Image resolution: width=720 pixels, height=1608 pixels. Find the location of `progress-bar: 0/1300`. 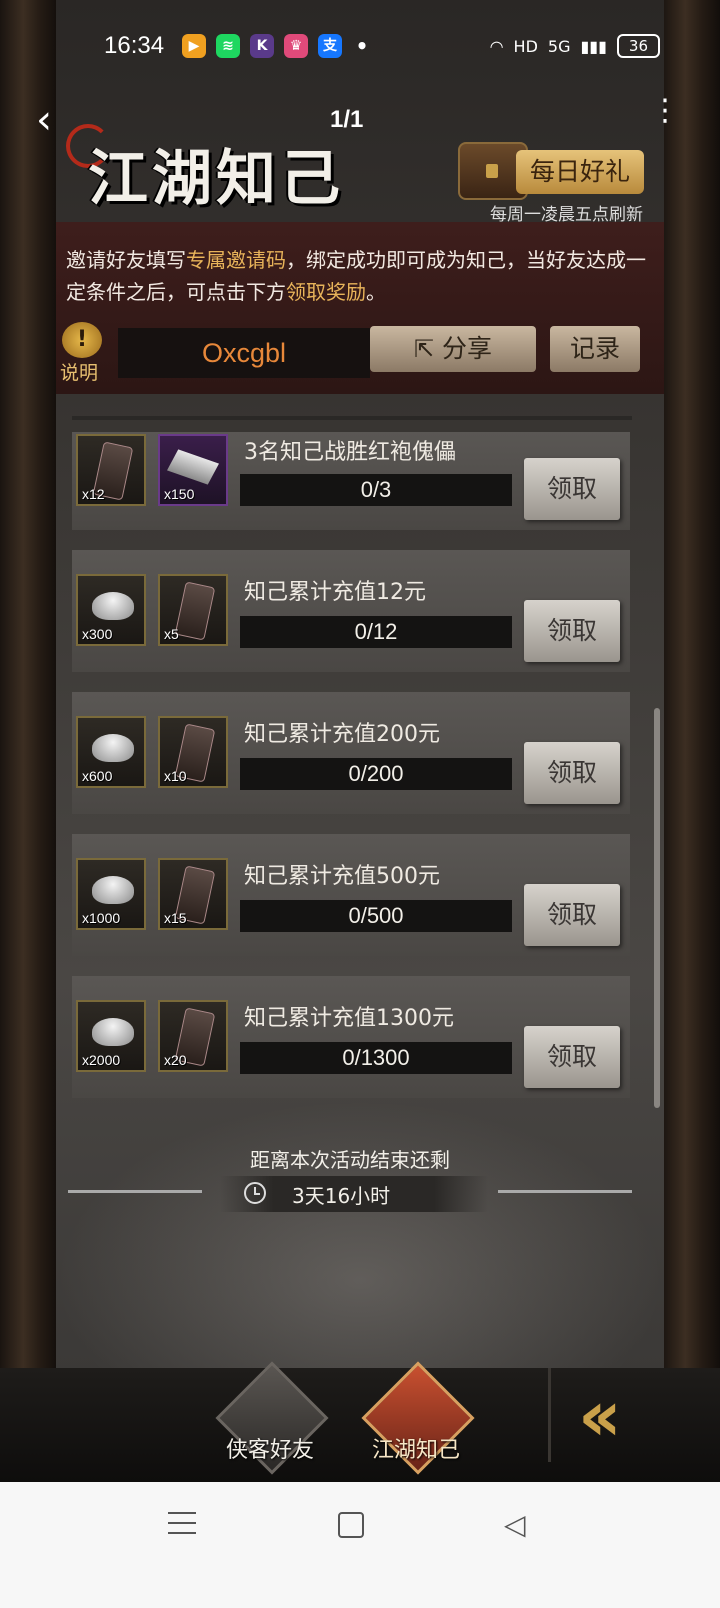

progress-bar: 0/1300 is located at coordinates (376, 1058).